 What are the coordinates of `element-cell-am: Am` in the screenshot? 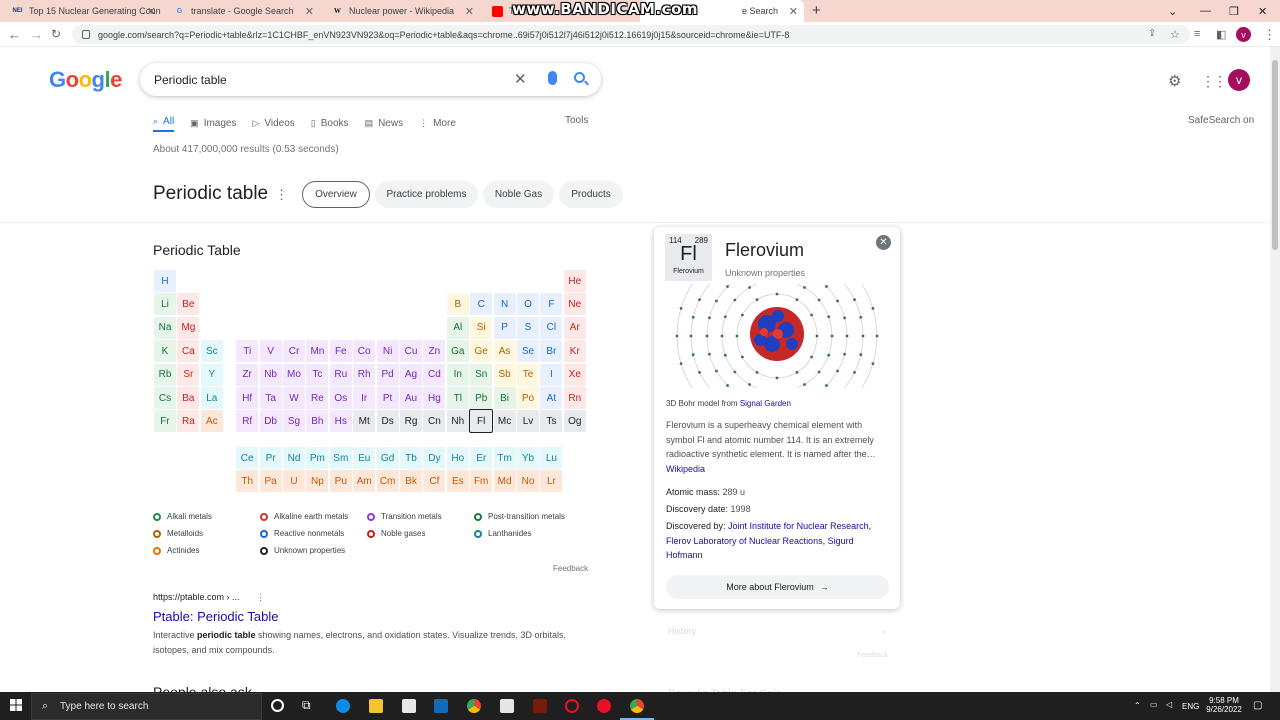 It's located at (364, 481).